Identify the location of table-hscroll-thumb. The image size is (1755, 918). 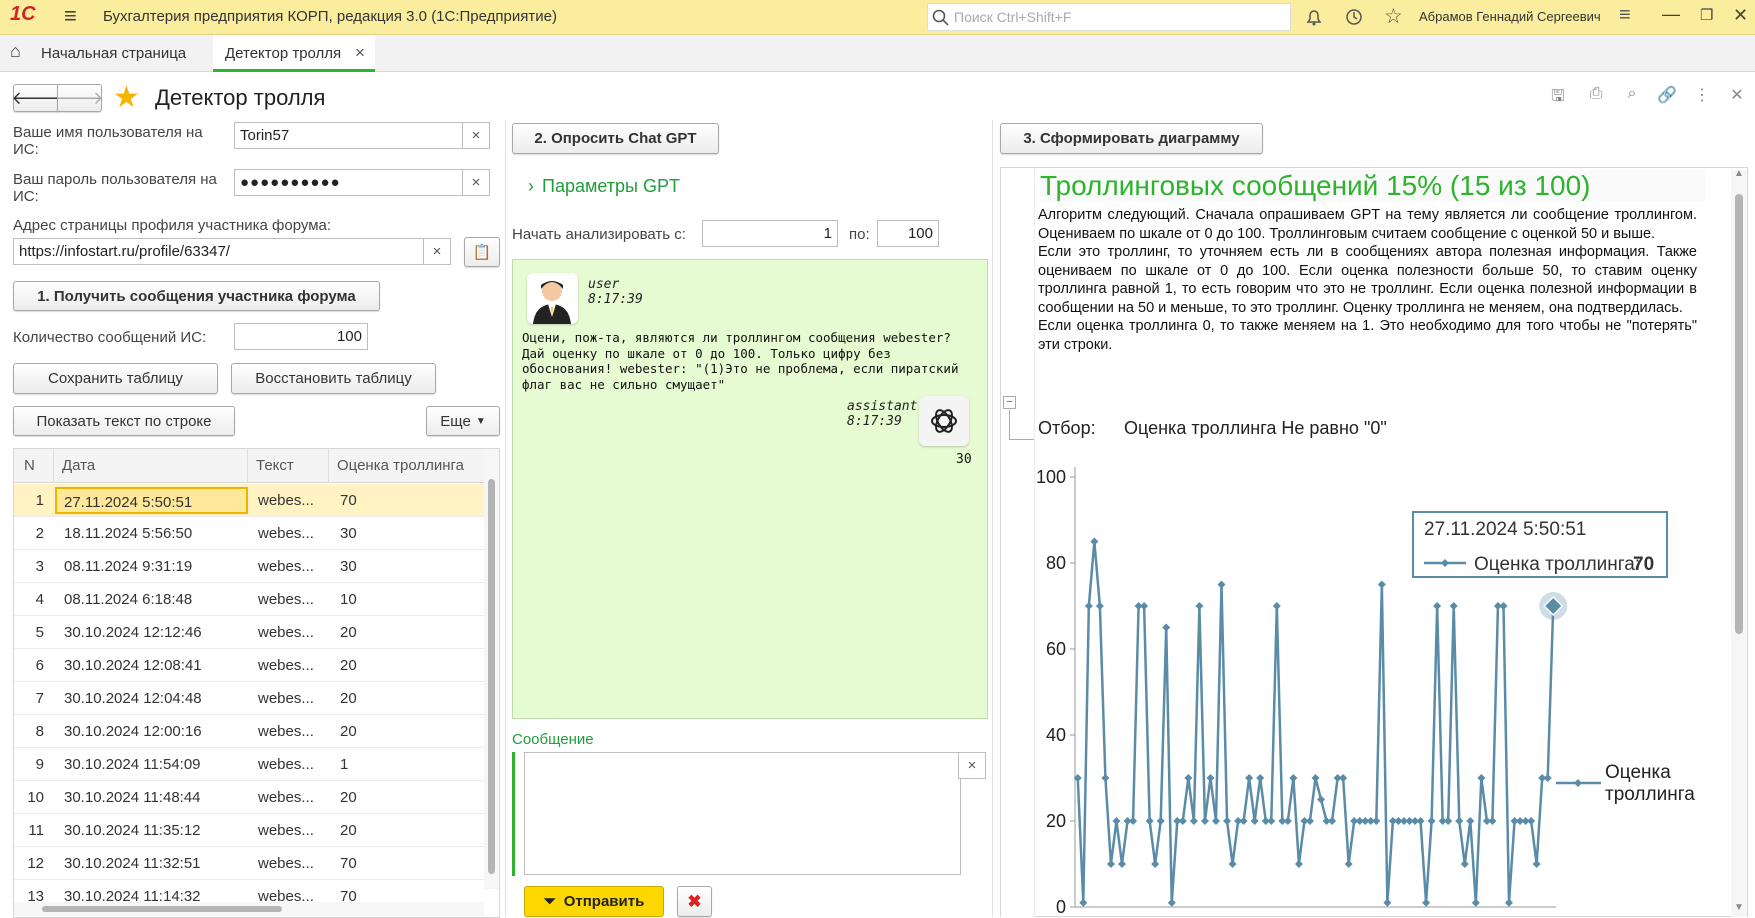
(162, 909).